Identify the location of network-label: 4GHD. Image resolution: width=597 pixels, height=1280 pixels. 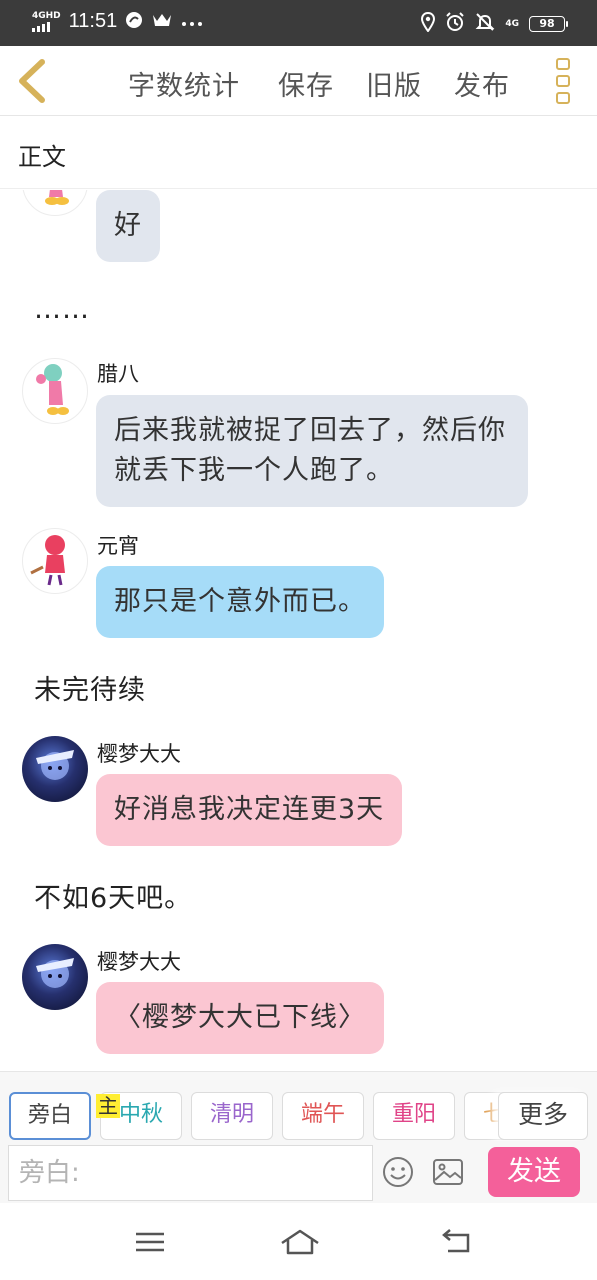
(46, 15).